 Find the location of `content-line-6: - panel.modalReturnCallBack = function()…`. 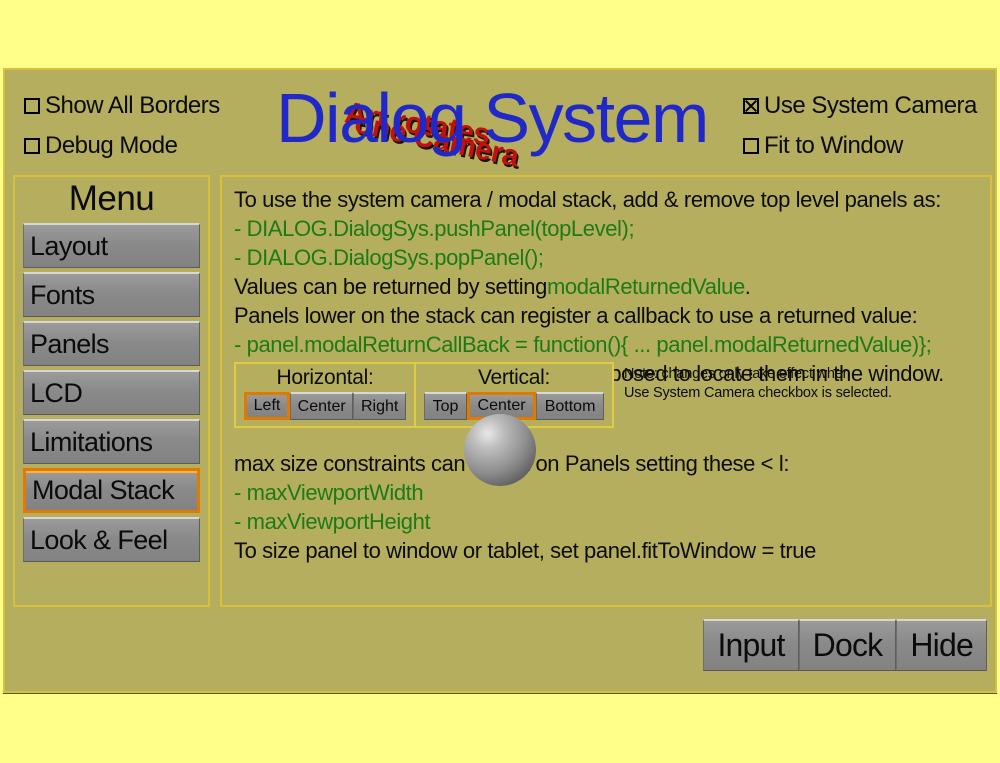

content-line-6: - panel.modalReturnCallBack = function()… is located at coordinates (583, 344).